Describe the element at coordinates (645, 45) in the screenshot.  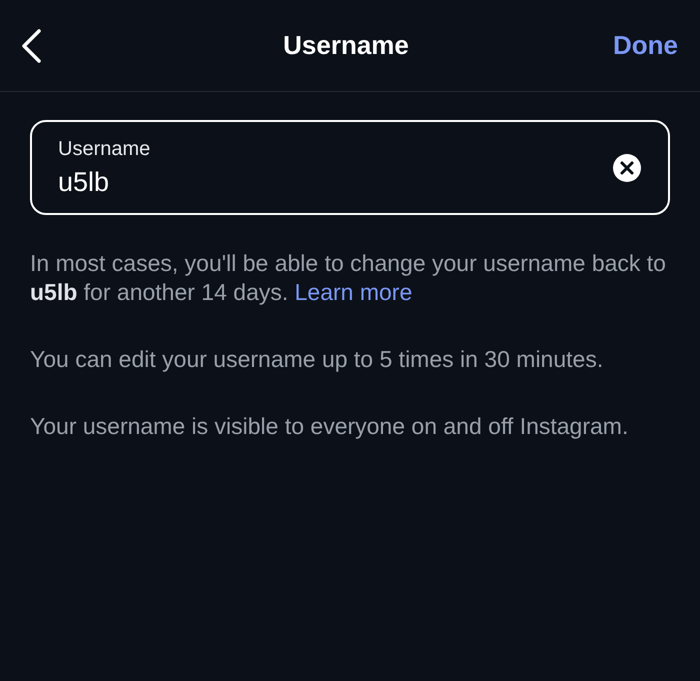
I see `done-button: Done` at that location.